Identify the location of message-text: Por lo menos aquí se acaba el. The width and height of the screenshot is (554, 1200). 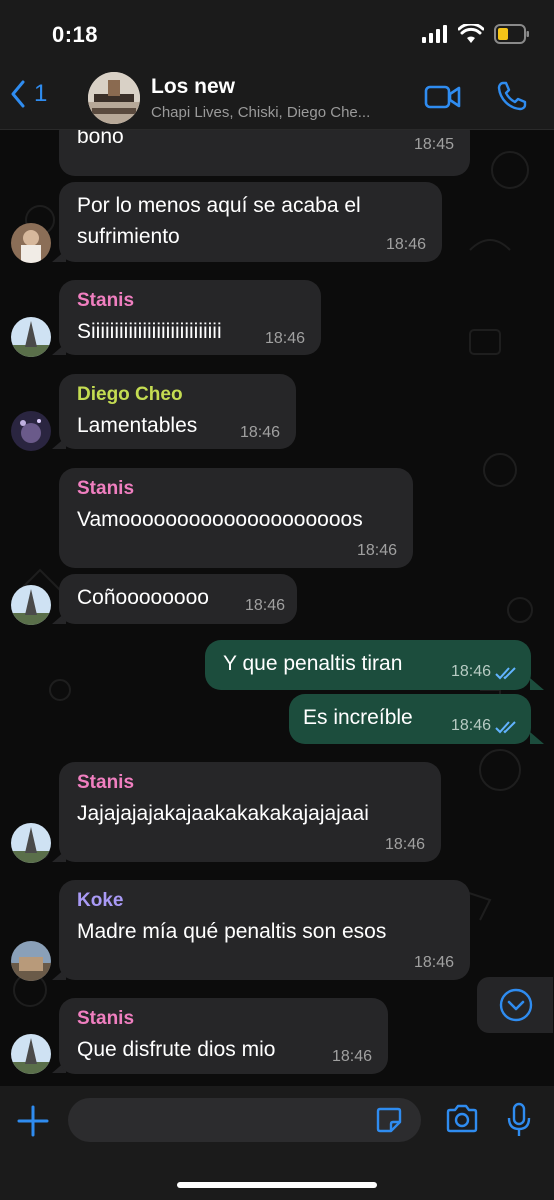
(219, 205).